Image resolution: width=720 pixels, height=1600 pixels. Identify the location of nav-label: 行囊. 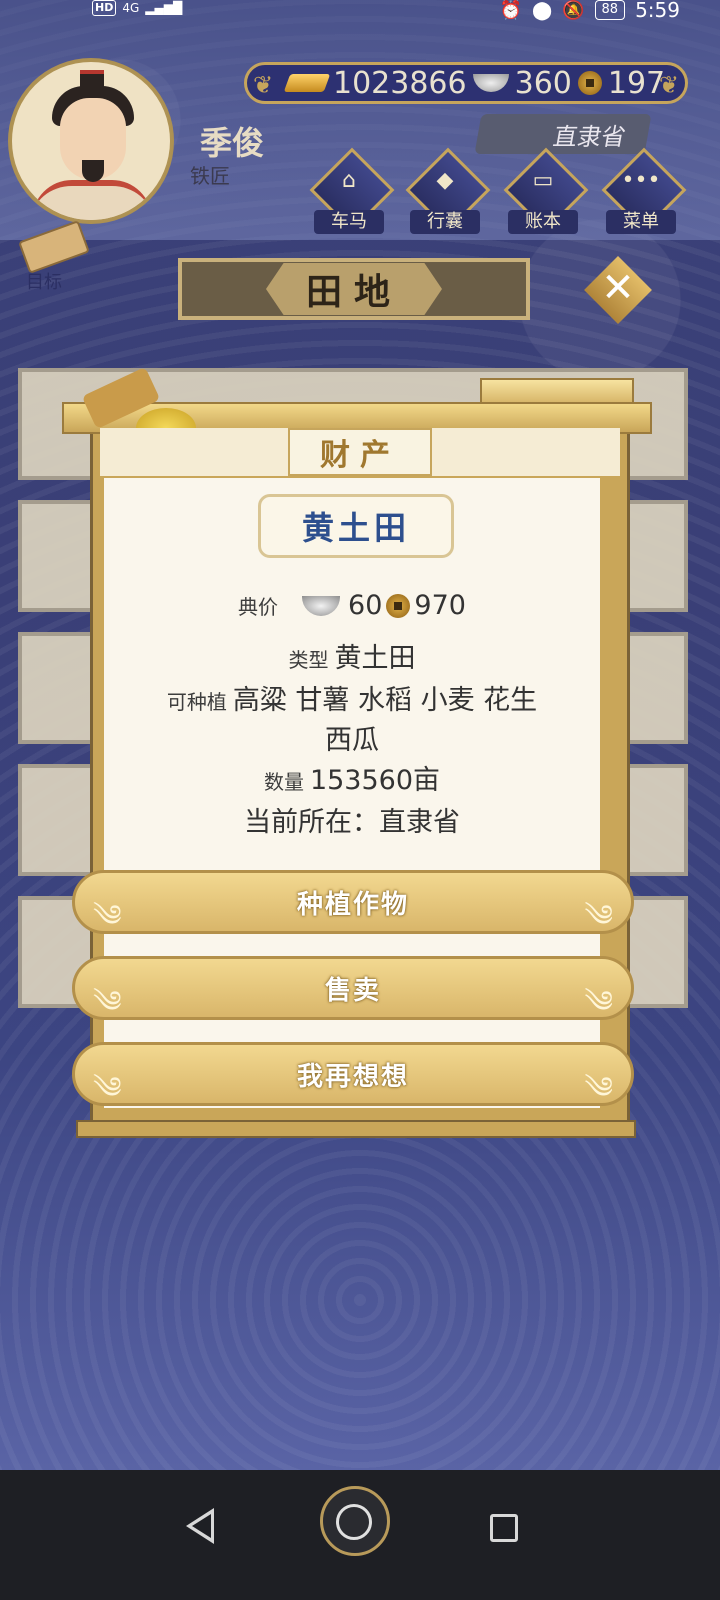
(445, 222).